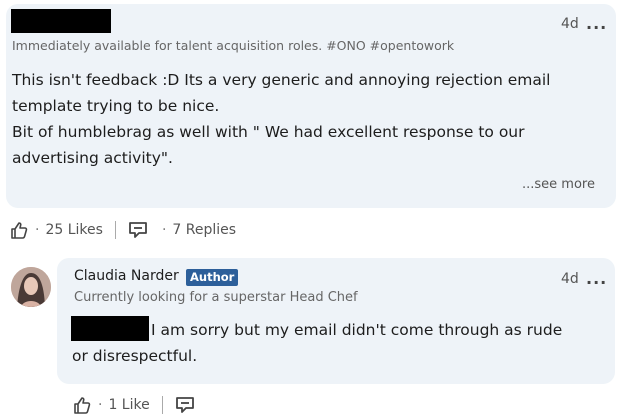 The image size is (620, 417). Describe the element at coordinates (116, 106) in the screenshot. I see `comment-line: template trying to be nice.` at that location.